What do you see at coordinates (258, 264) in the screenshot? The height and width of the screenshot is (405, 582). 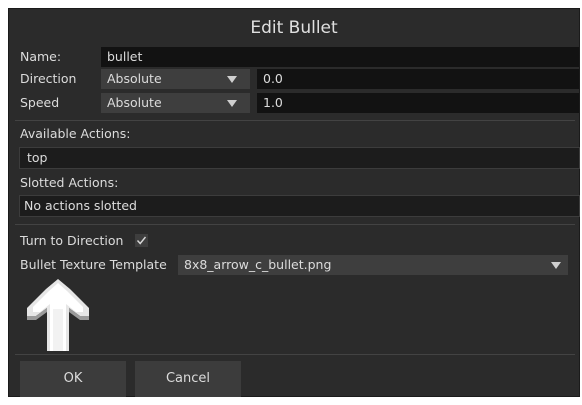 I see `texture-template-value: 8x8_arrow_c_bullet.png` at bounding box center [258, 264].